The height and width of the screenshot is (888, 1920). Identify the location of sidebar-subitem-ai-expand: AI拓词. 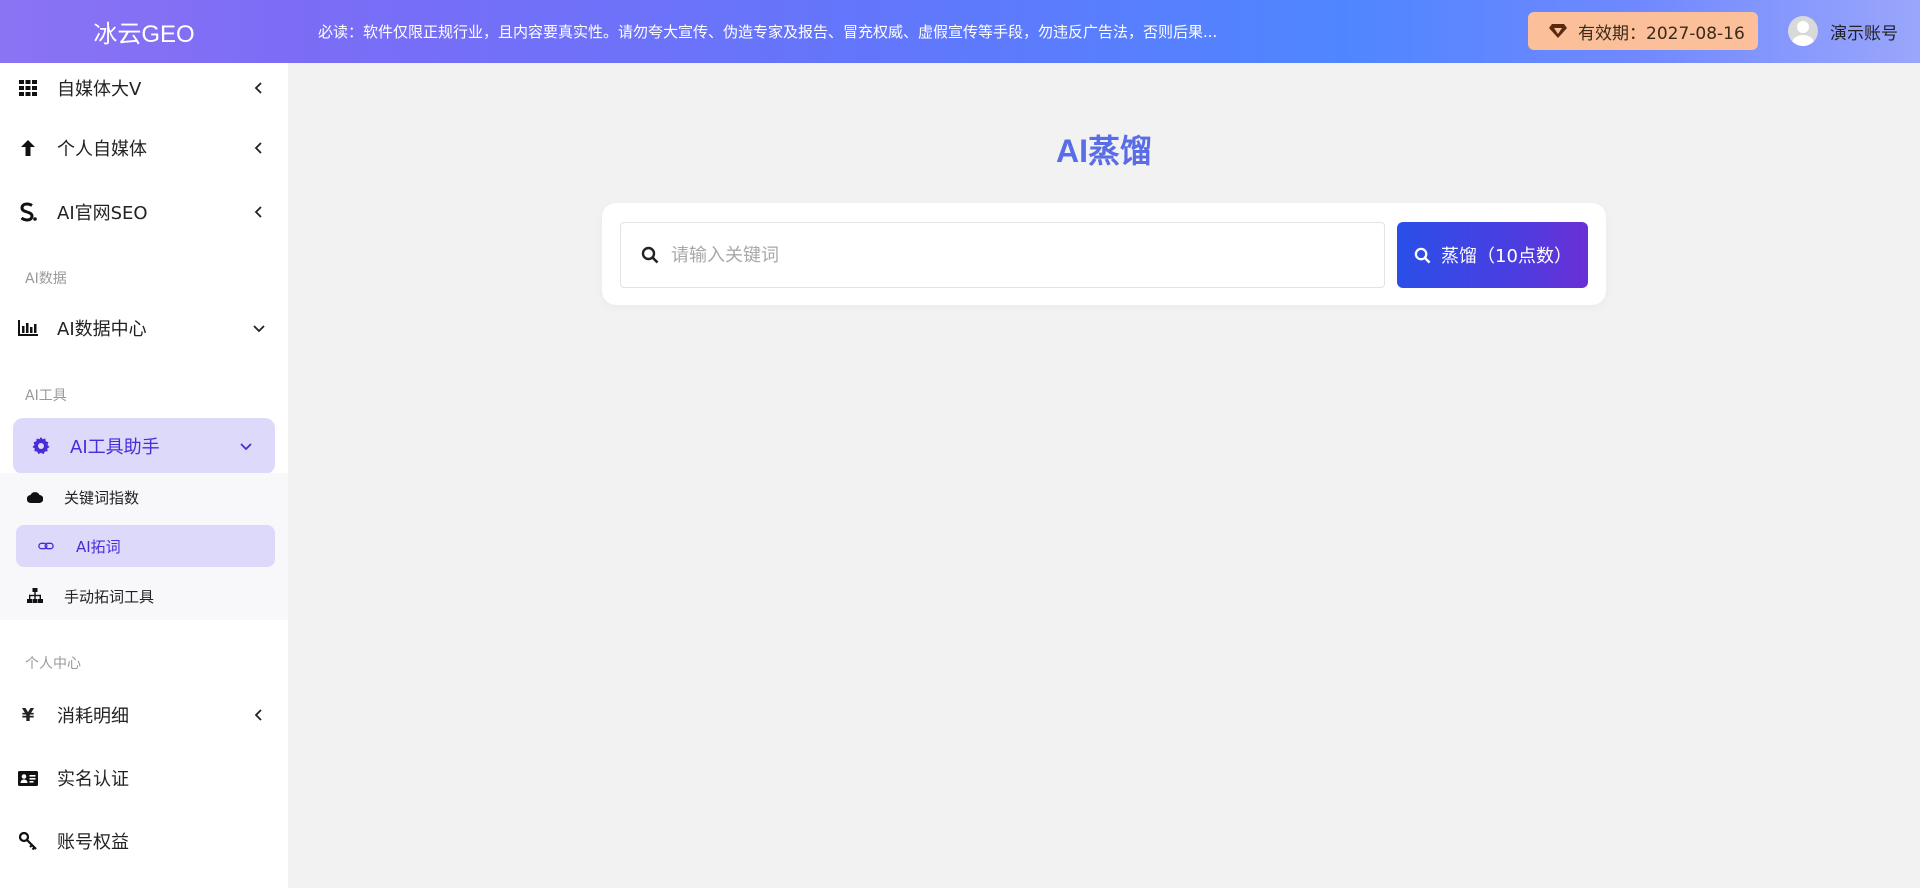
(145, 546).